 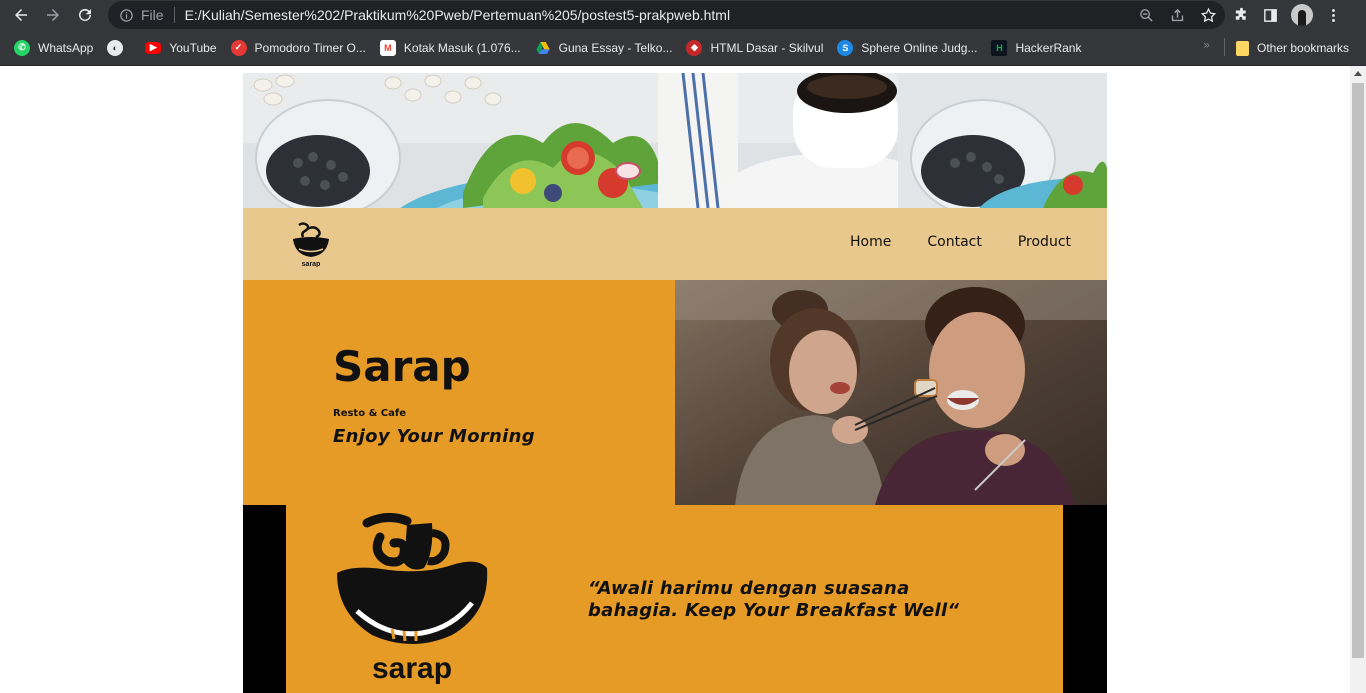 What do you see at coordinates (694, 47) in the screenshot?
I see `skilvul-icon: ◆` at bounding box center [694, 47].